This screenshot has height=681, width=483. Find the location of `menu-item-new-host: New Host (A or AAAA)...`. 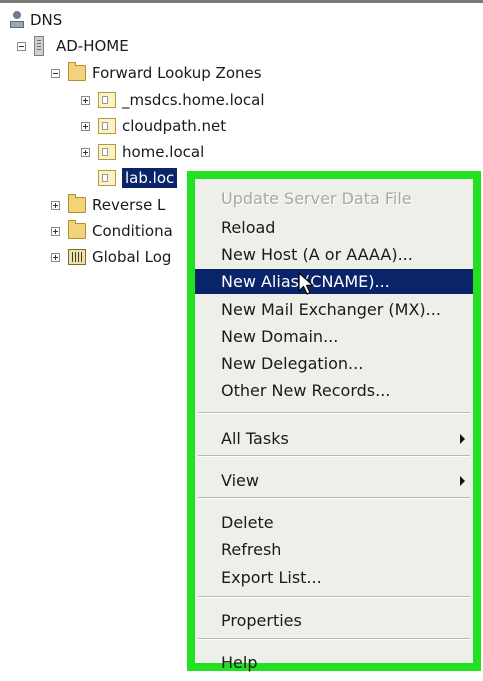

menu-item-new-host: New Host (A or AAAA)... is located at coordinates (334, 254).